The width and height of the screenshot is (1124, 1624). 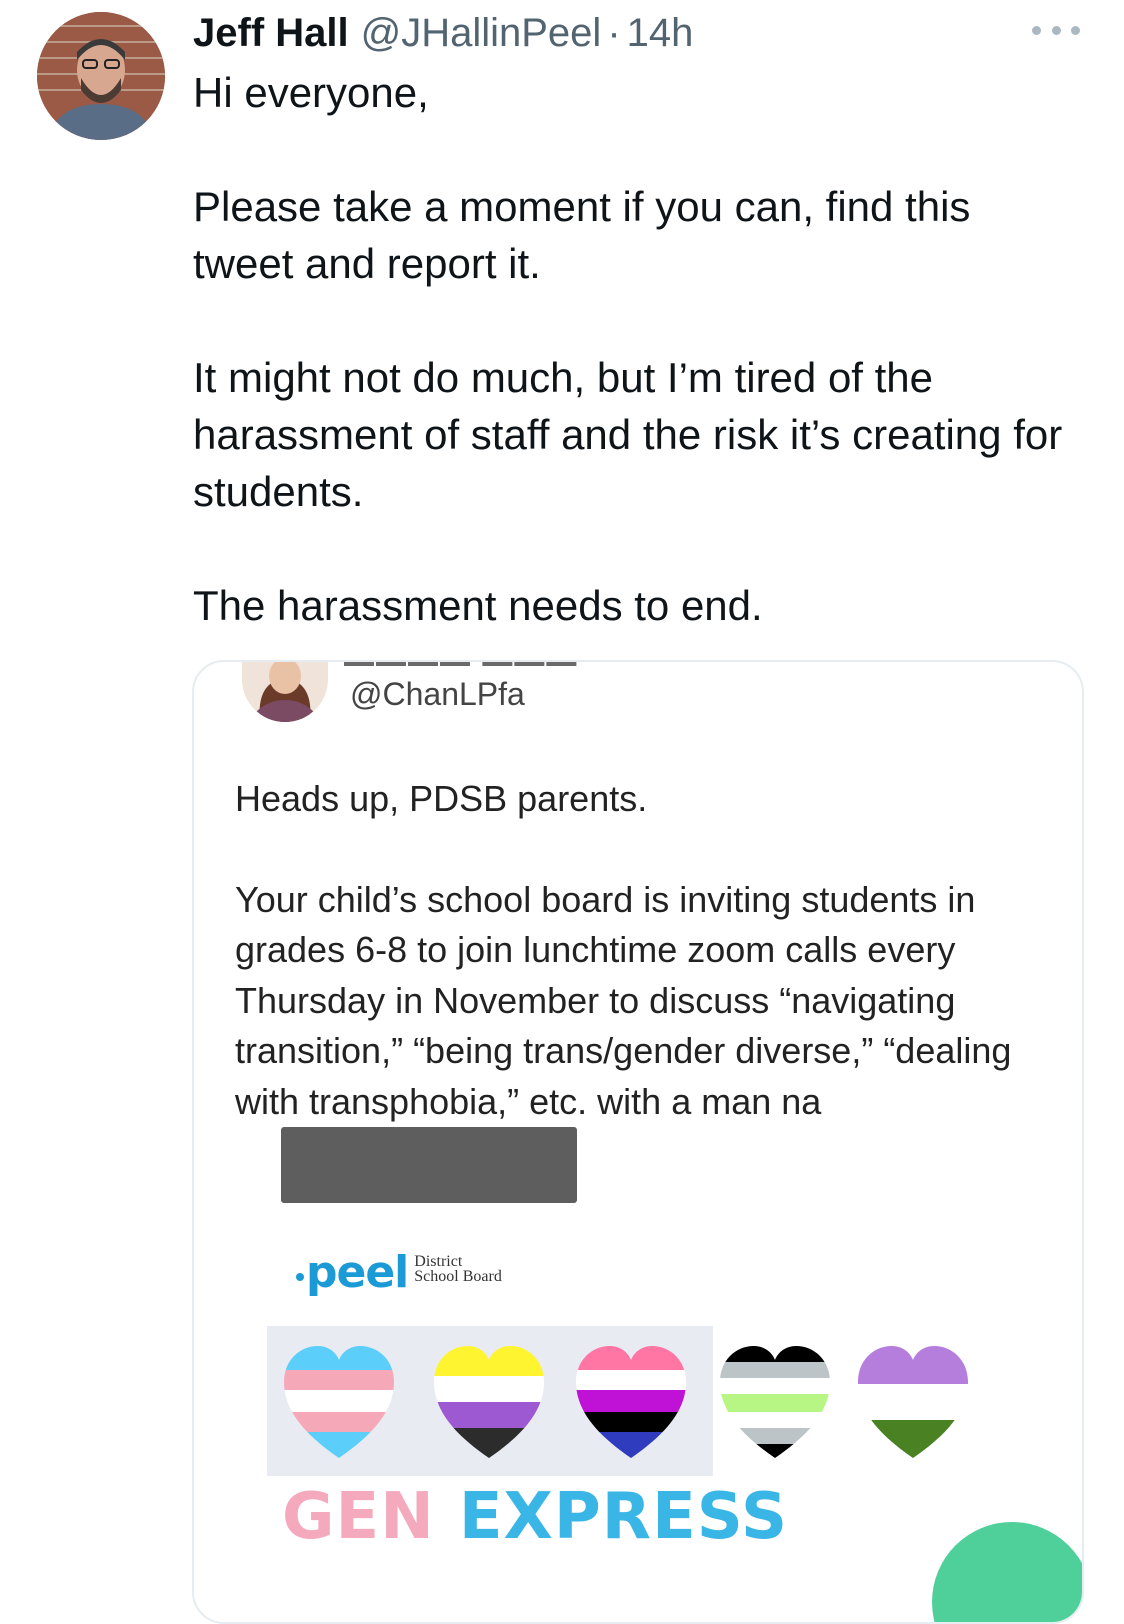 What do you see at coordinates (300, 1277) in the screenshot?
I see `peel-logo-dot` at bounding box center [300, 1277].